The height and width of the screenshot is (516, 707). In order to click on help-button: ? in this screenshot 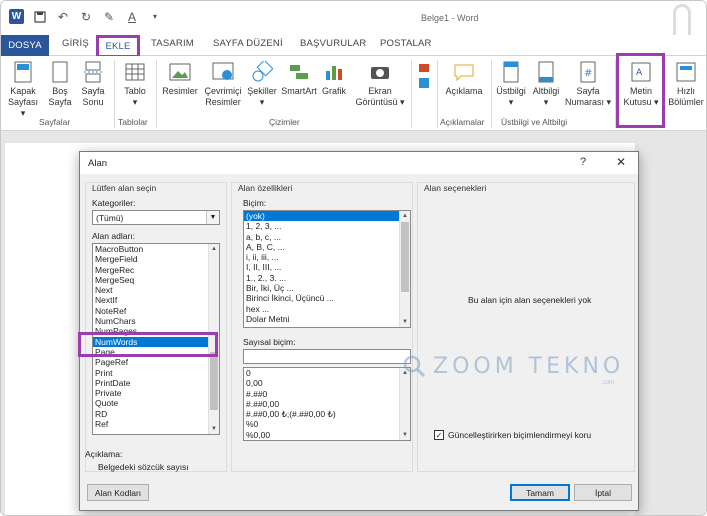, I will do `click(583, 162)`.